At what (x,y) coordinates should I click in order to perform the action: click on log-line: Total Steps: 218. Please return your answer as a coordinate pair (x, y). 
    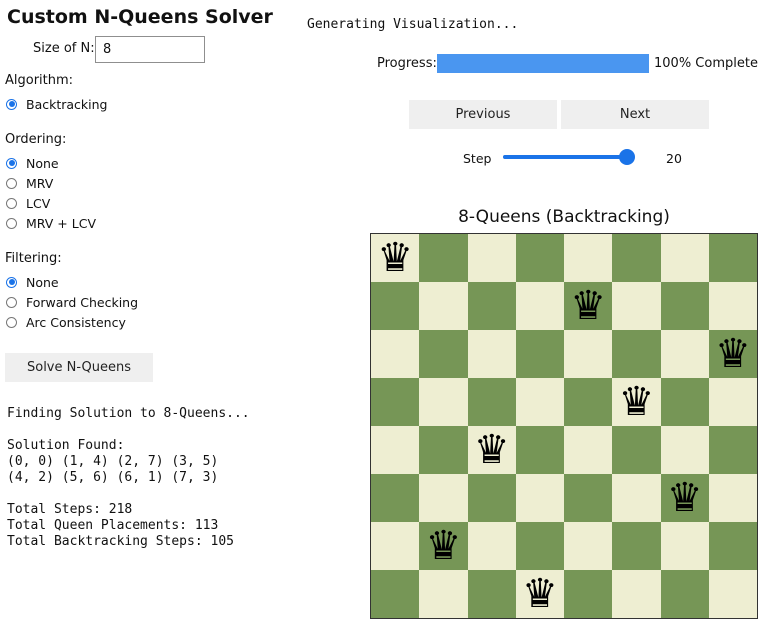
    Looking at the image, I should click on (70, 509).